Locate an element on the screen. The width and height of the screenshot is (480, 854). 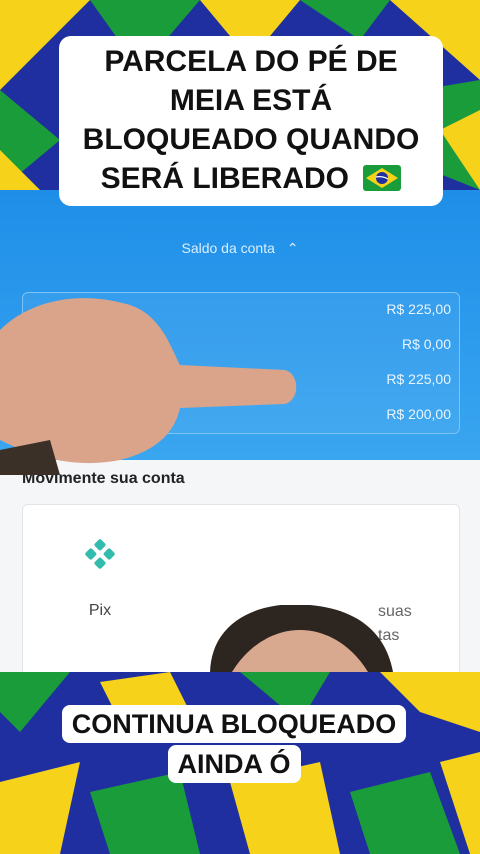
caption-line: CONTINUA BLOQUEADO is located at coordinates (234, 724).